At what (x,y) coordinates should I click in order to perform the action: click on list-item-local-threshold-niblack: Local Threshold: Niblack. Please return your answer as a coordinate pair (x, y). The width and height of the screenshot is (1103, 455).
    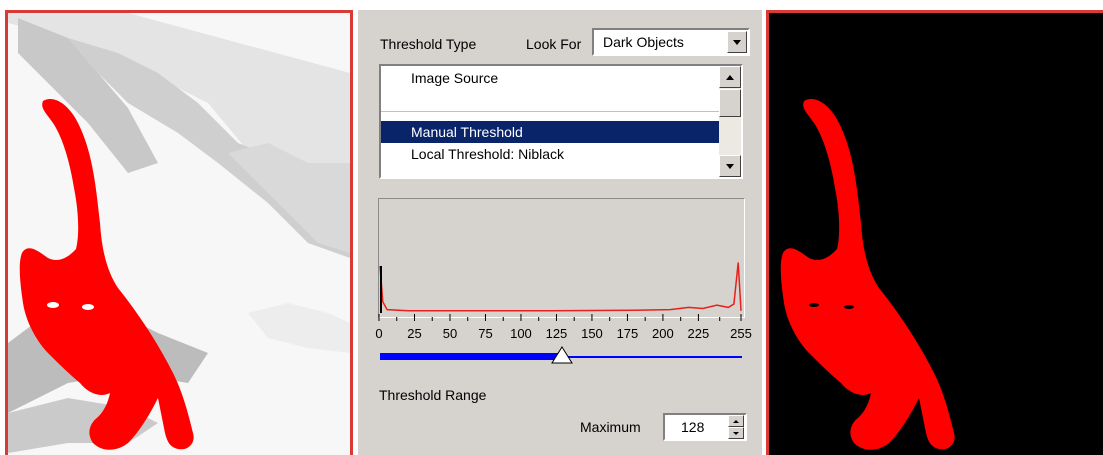
    Looking at the image, I should click on (550, 154).